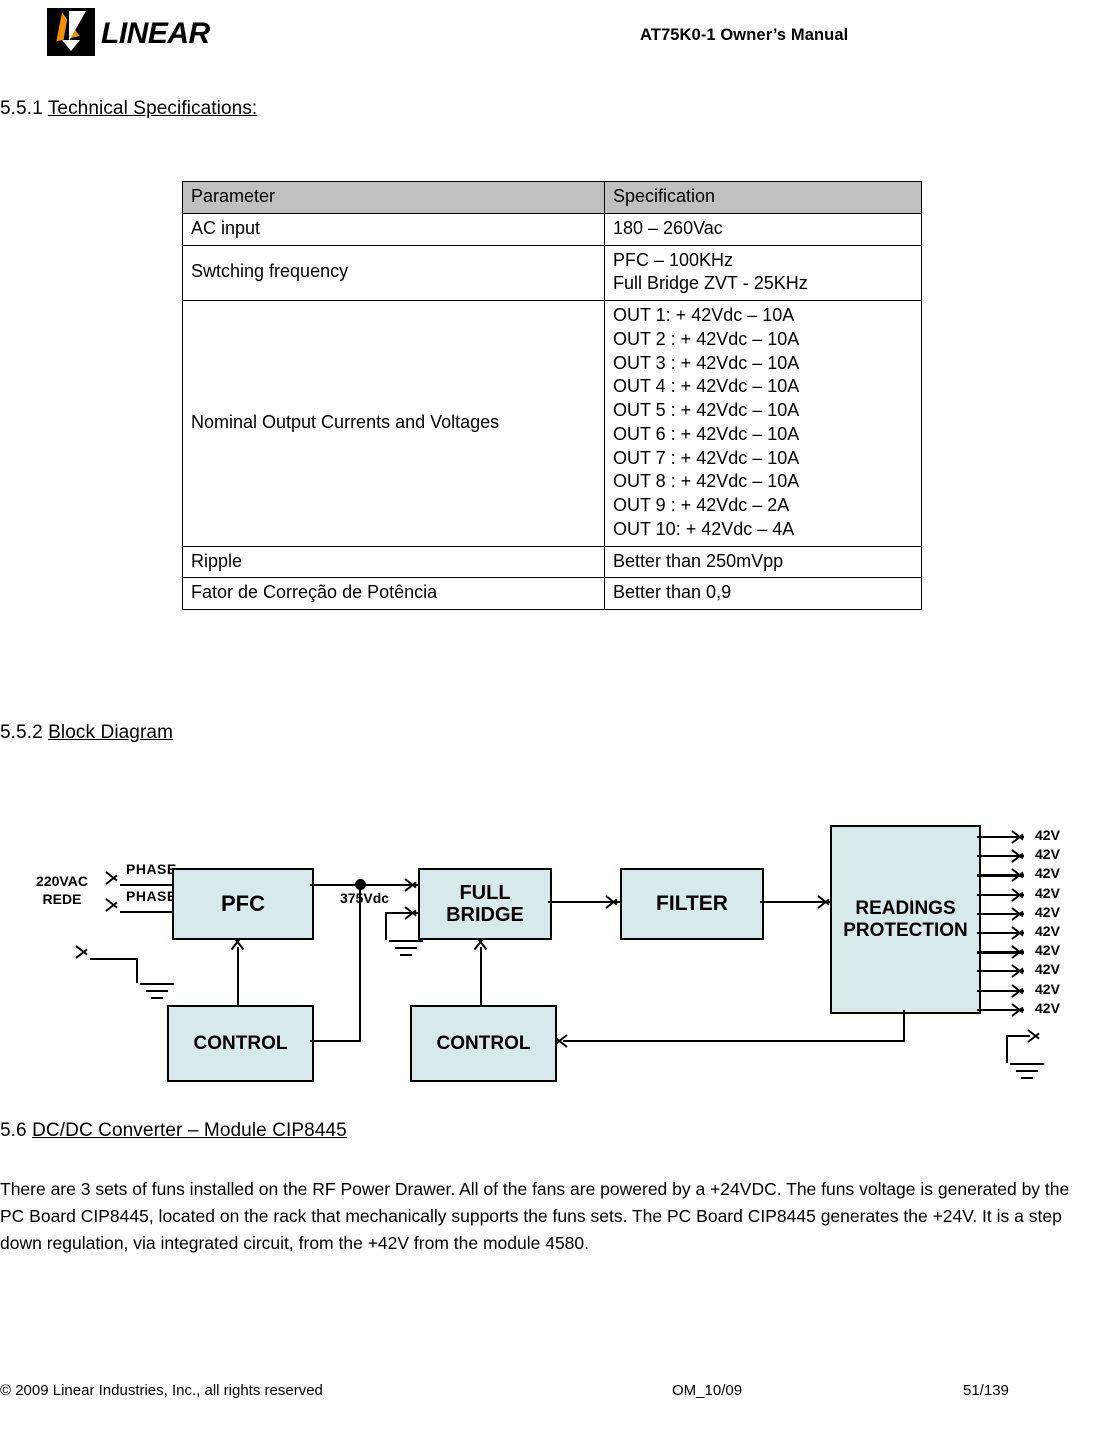 This screenshot has width=1101, height=1429. What do you see at coordinates (411, 885) in the screenshot?
I see `fb-input-top-arrow-icon` at bounding box center [411, 885].